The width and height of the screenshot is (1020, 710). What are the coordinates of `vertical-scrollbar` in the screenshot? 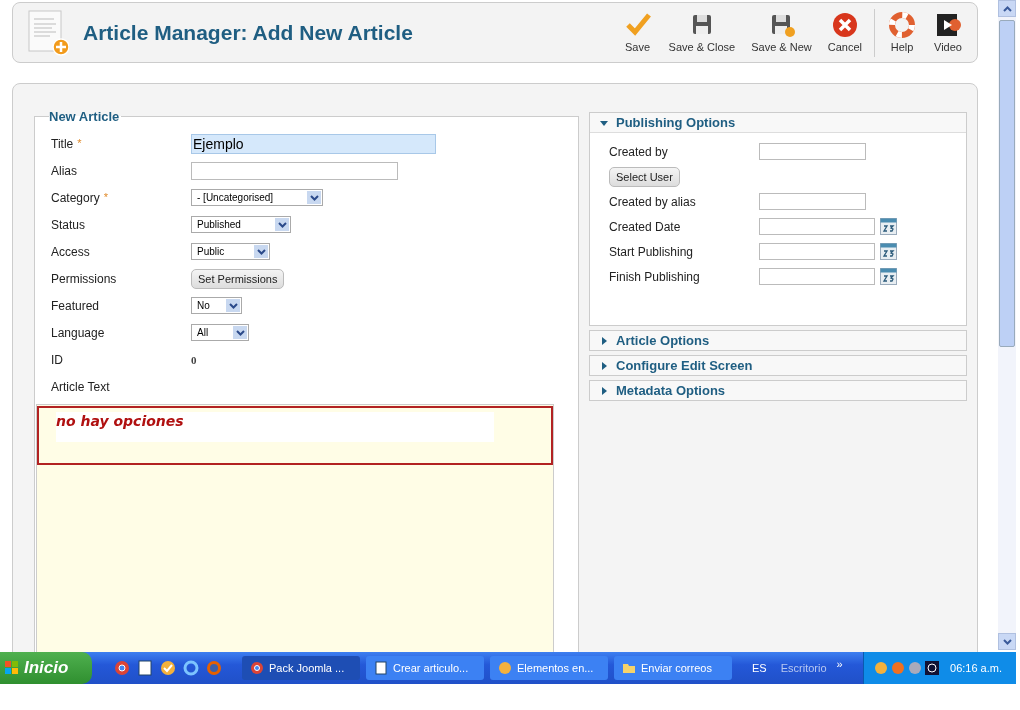 It's located at (1007, 325).